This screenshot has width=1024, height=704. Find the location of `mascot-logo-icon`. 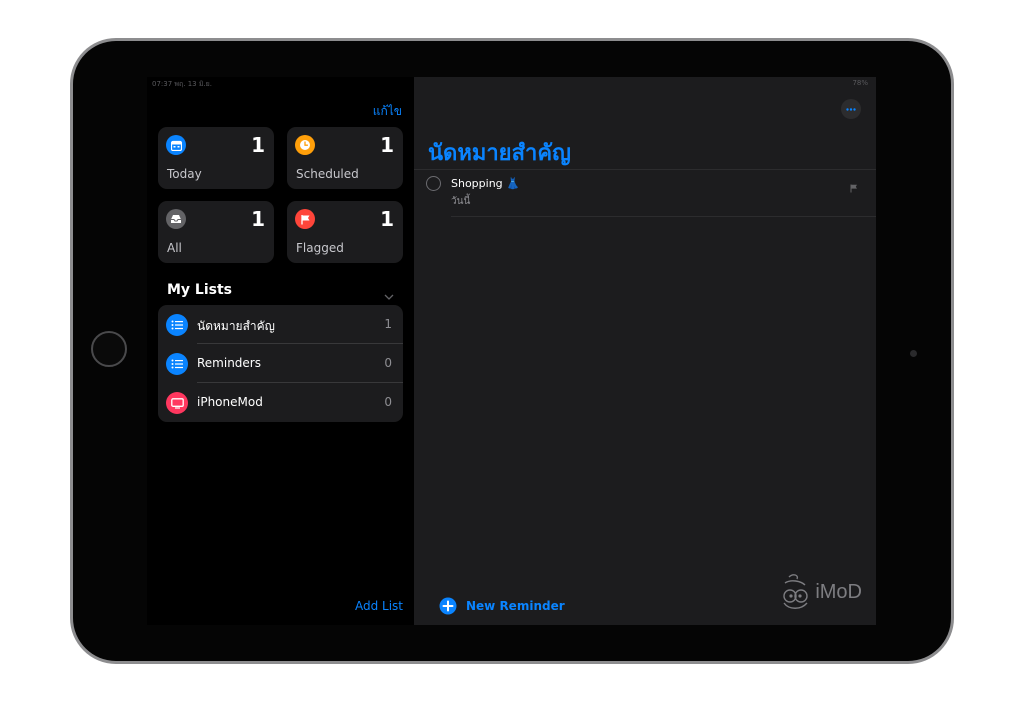

mascot-logo-icon is located at coordinates (796, 591).